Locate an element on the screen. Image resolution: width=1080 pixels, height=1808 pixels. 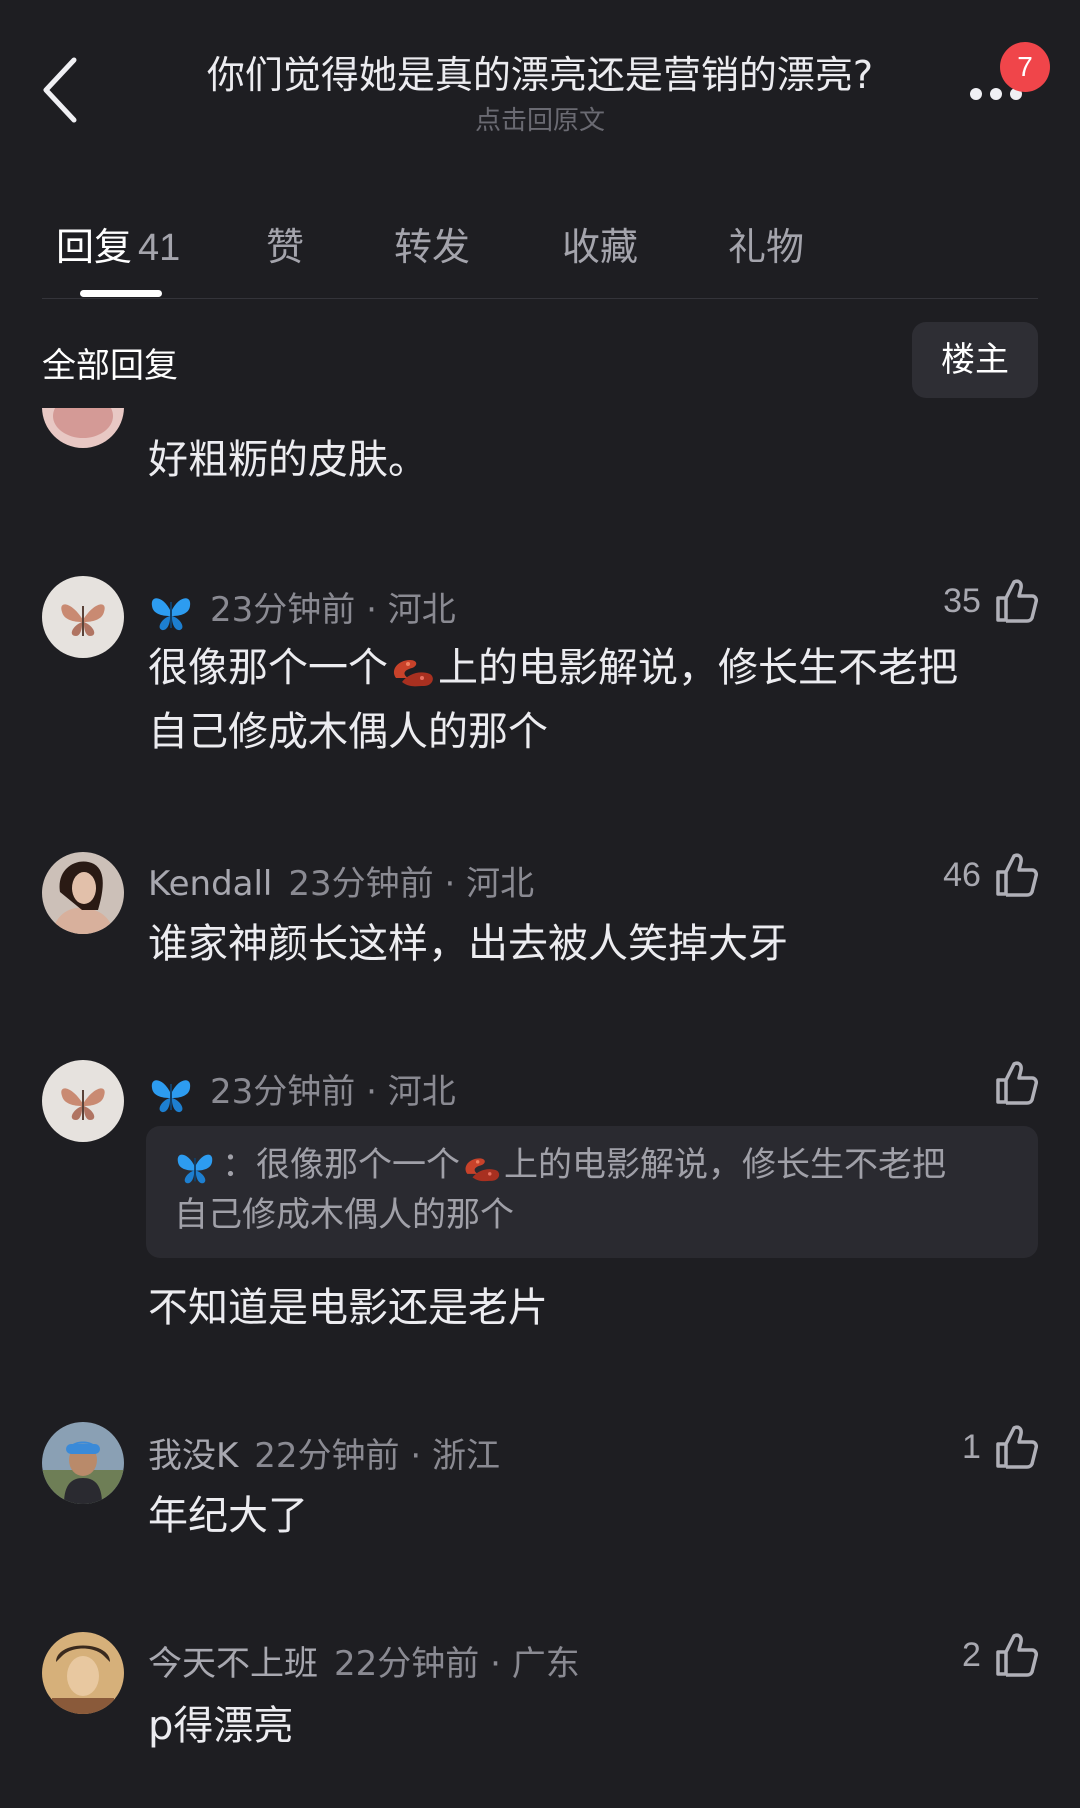
comment-text: 谁家神颜长这样，出去被人笑掉大牙 is located at coordinates (468, 944).